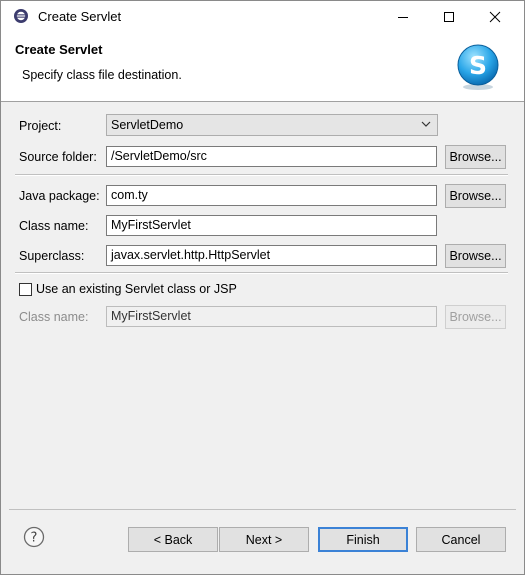 The height and width of the screenshot is (575, 525). Describe the element at coordinates (363, 539) in the screenshot. I see `finish-button: Finish` at that location.